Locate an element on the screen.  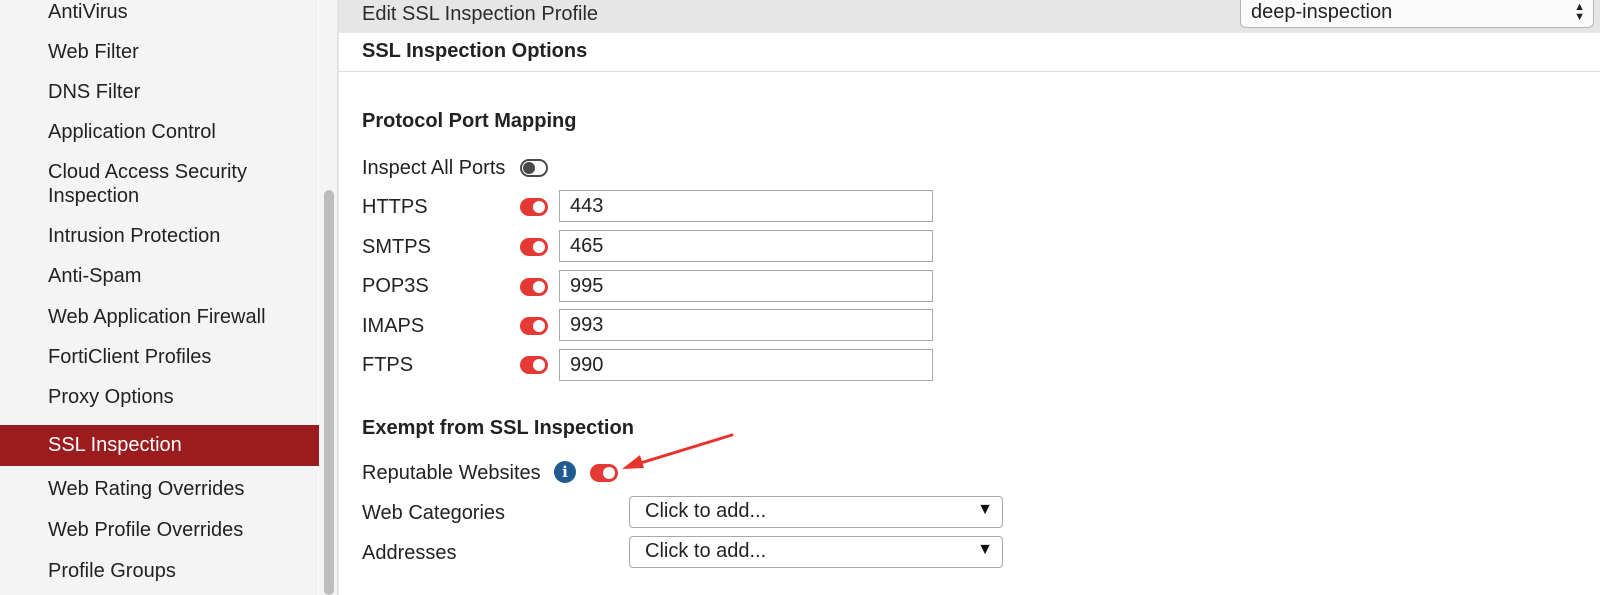
profile-select-value: deep-inspection is located at coordinates (1322, 12).